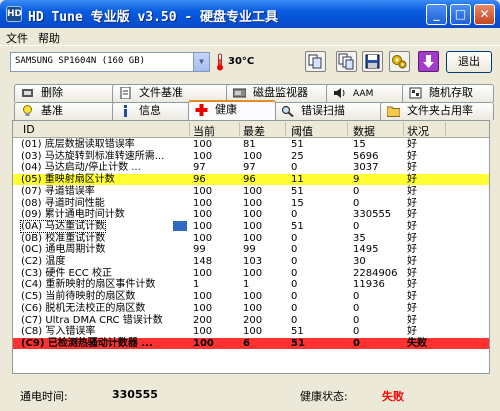  I want to click on cell-cur: 96, so click(199, 180).